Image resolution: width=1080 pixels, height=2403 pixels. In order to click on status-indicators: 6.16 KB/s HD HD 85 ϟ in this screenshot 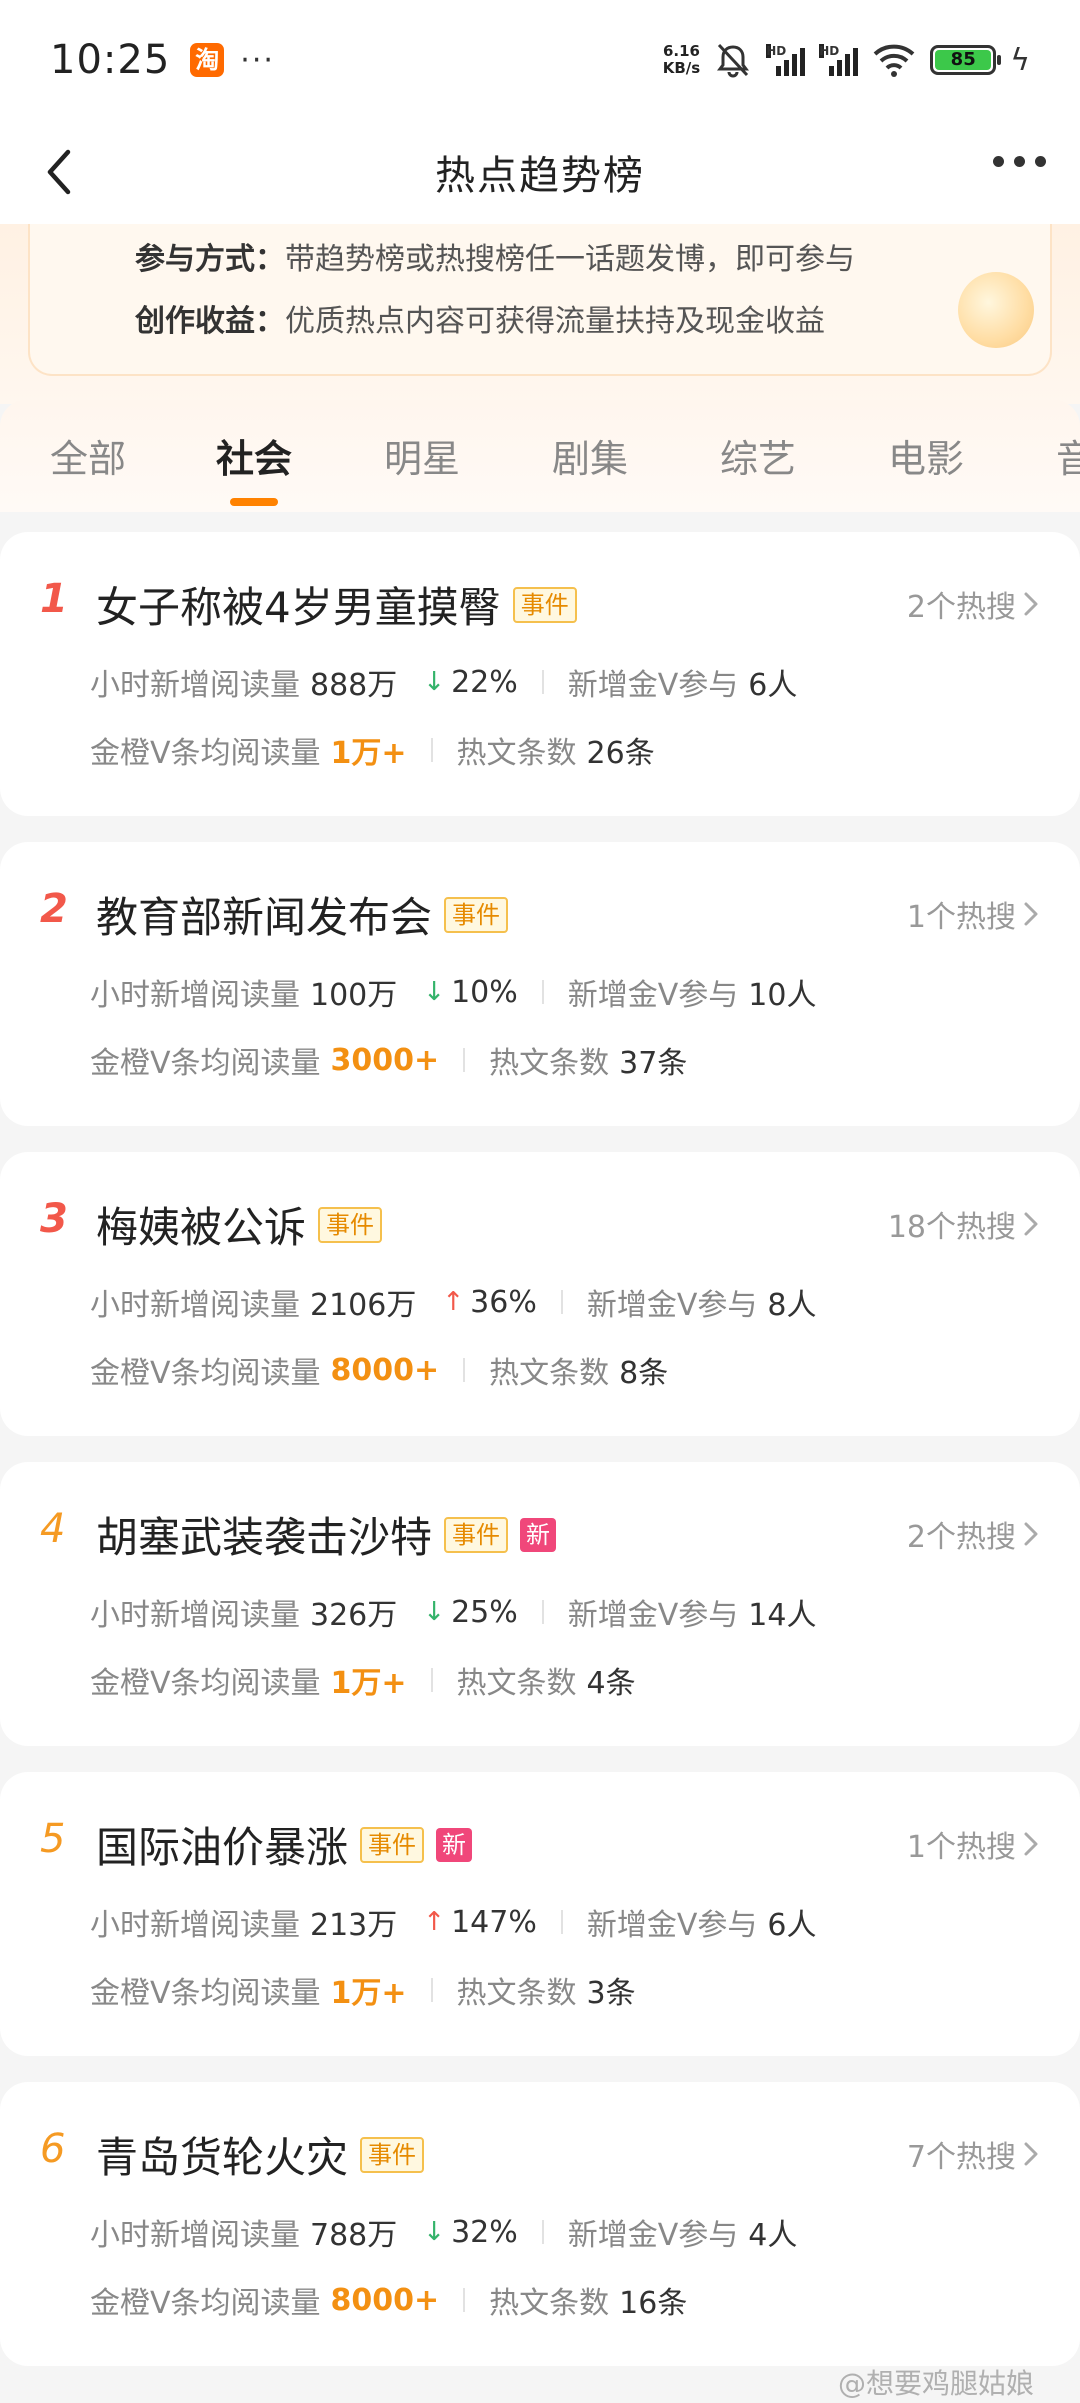, I will do `click(846, 60)`.